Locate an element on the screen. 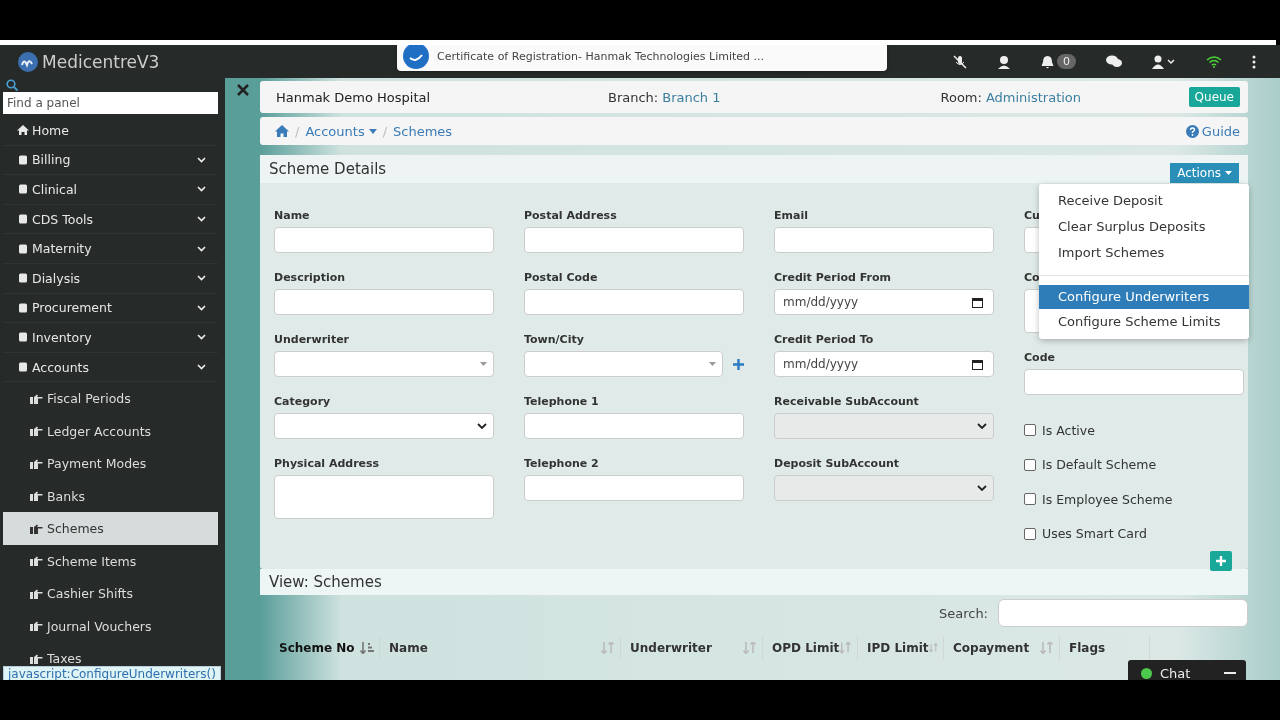 The height and width of the screenshot is (720, 1280). text-area is located at coordinates (384, 497).